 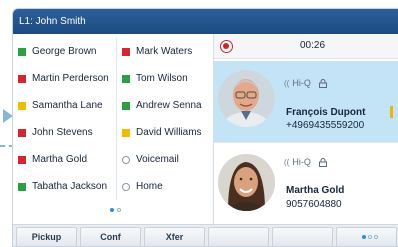 I want to click on conf-softkey: Conf, so click(x=110, y=236).